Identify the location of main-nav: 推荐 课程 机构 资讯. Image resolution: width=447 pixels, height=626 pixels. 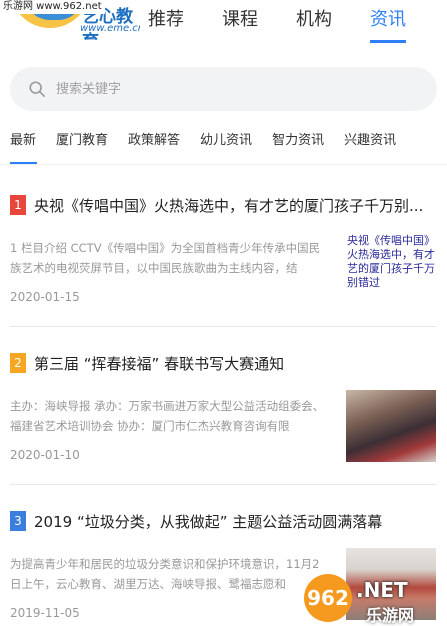
(296, 22).